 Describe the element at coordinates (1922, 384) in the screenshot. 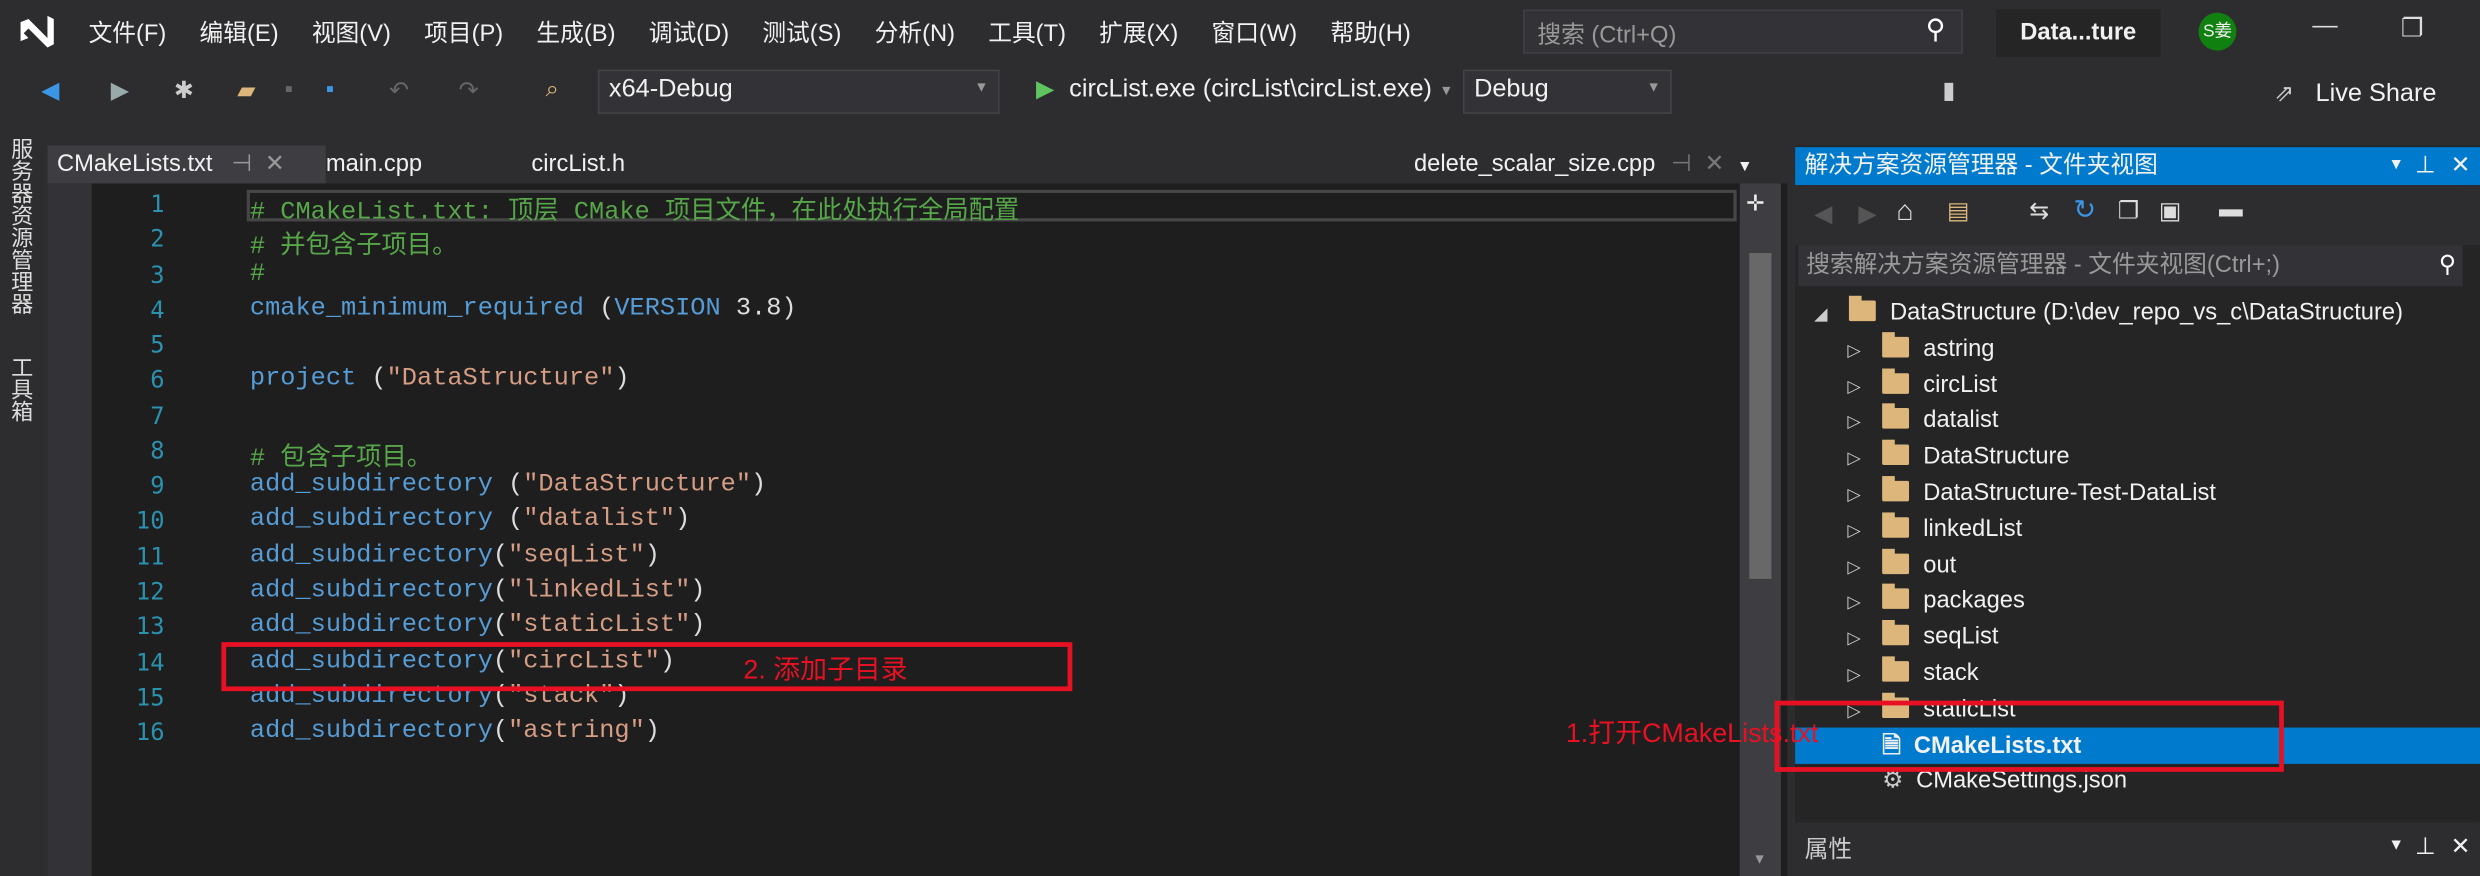

I see `tree-folder: ▷ circList` at that location.